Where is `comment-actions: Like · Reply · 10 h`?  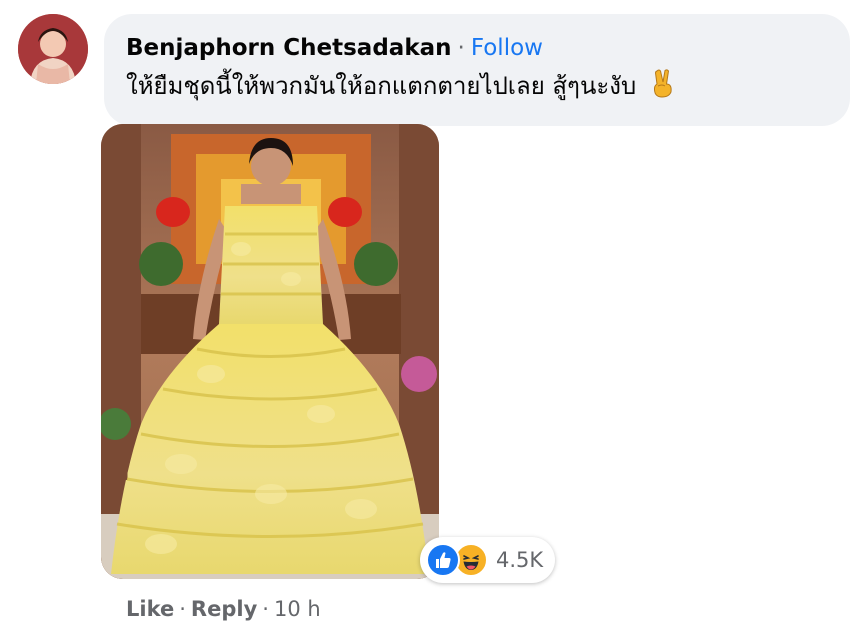
comment-actions: Like · Reply · 10 h is located at coordinates (223, 609).